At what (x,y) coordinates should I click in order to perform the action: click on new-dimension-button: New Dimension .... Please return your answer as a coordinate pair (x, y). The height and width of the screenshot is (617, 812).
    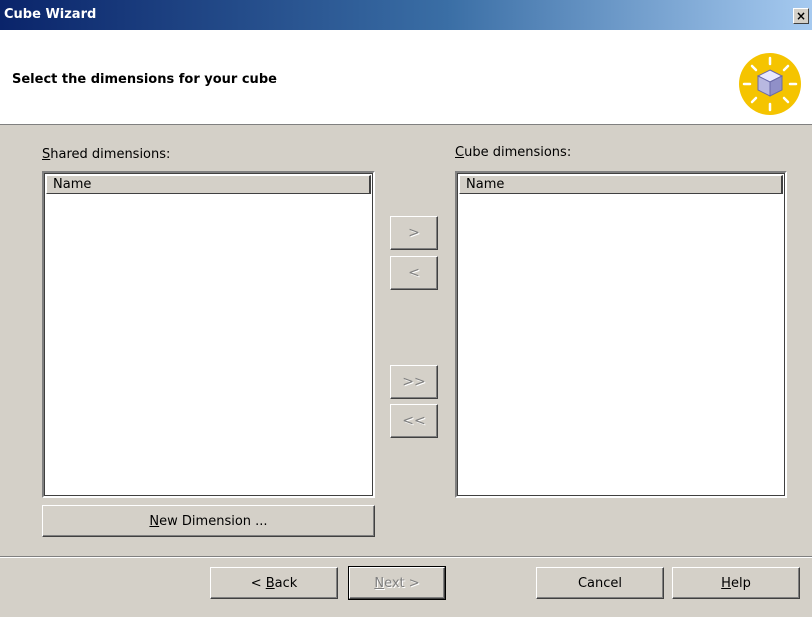
    Looking at the image, I should click on (208, 521).